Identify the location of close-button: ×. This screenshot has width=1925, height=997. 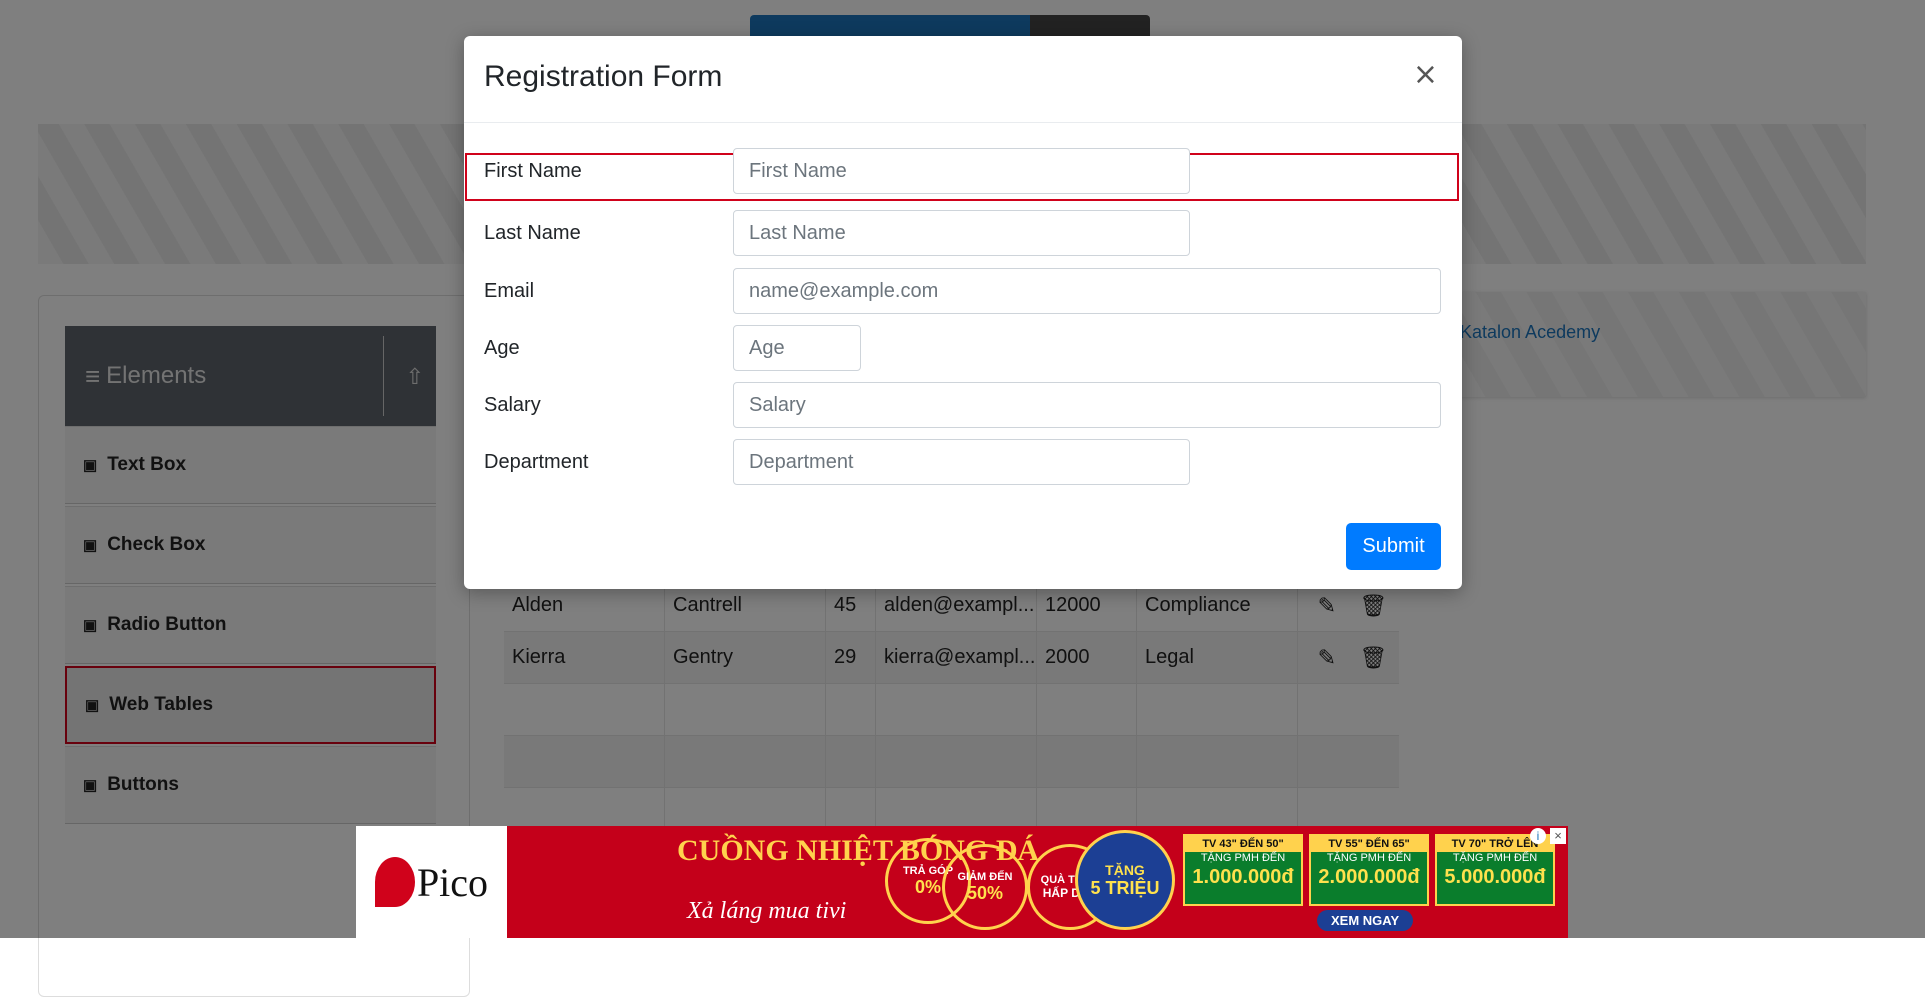
(1425, 74).